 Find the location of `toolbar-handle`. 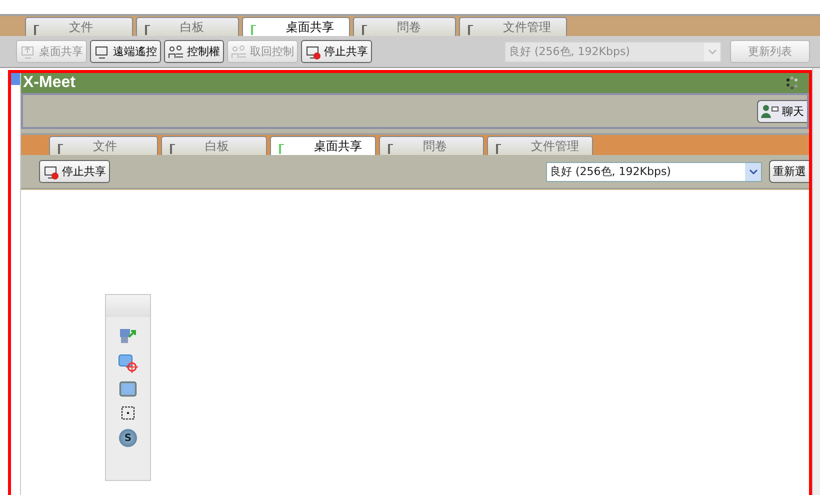

toolbar-handle is located at coordinates (128, 306).